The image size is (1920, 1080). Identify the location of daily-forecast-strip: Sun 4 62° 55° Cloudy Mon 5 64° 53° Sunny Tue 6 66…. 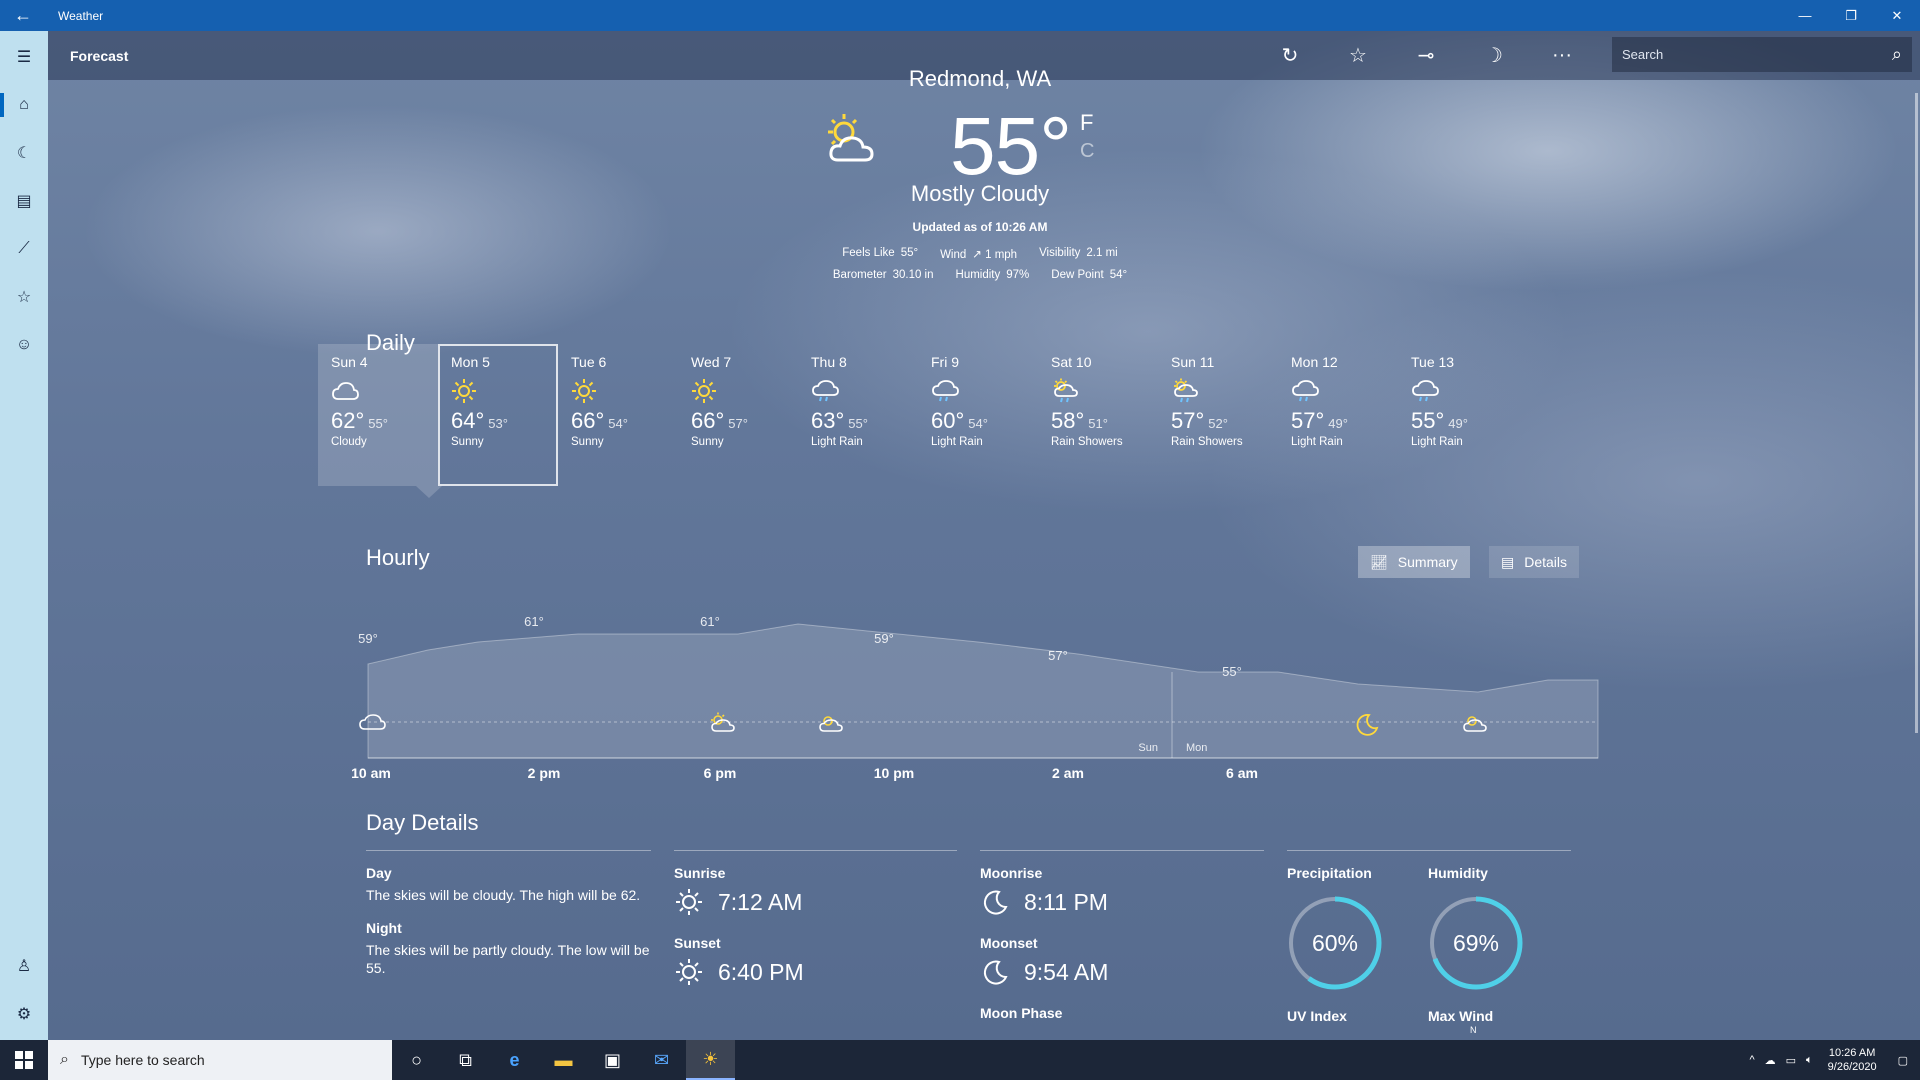
(918, 415).